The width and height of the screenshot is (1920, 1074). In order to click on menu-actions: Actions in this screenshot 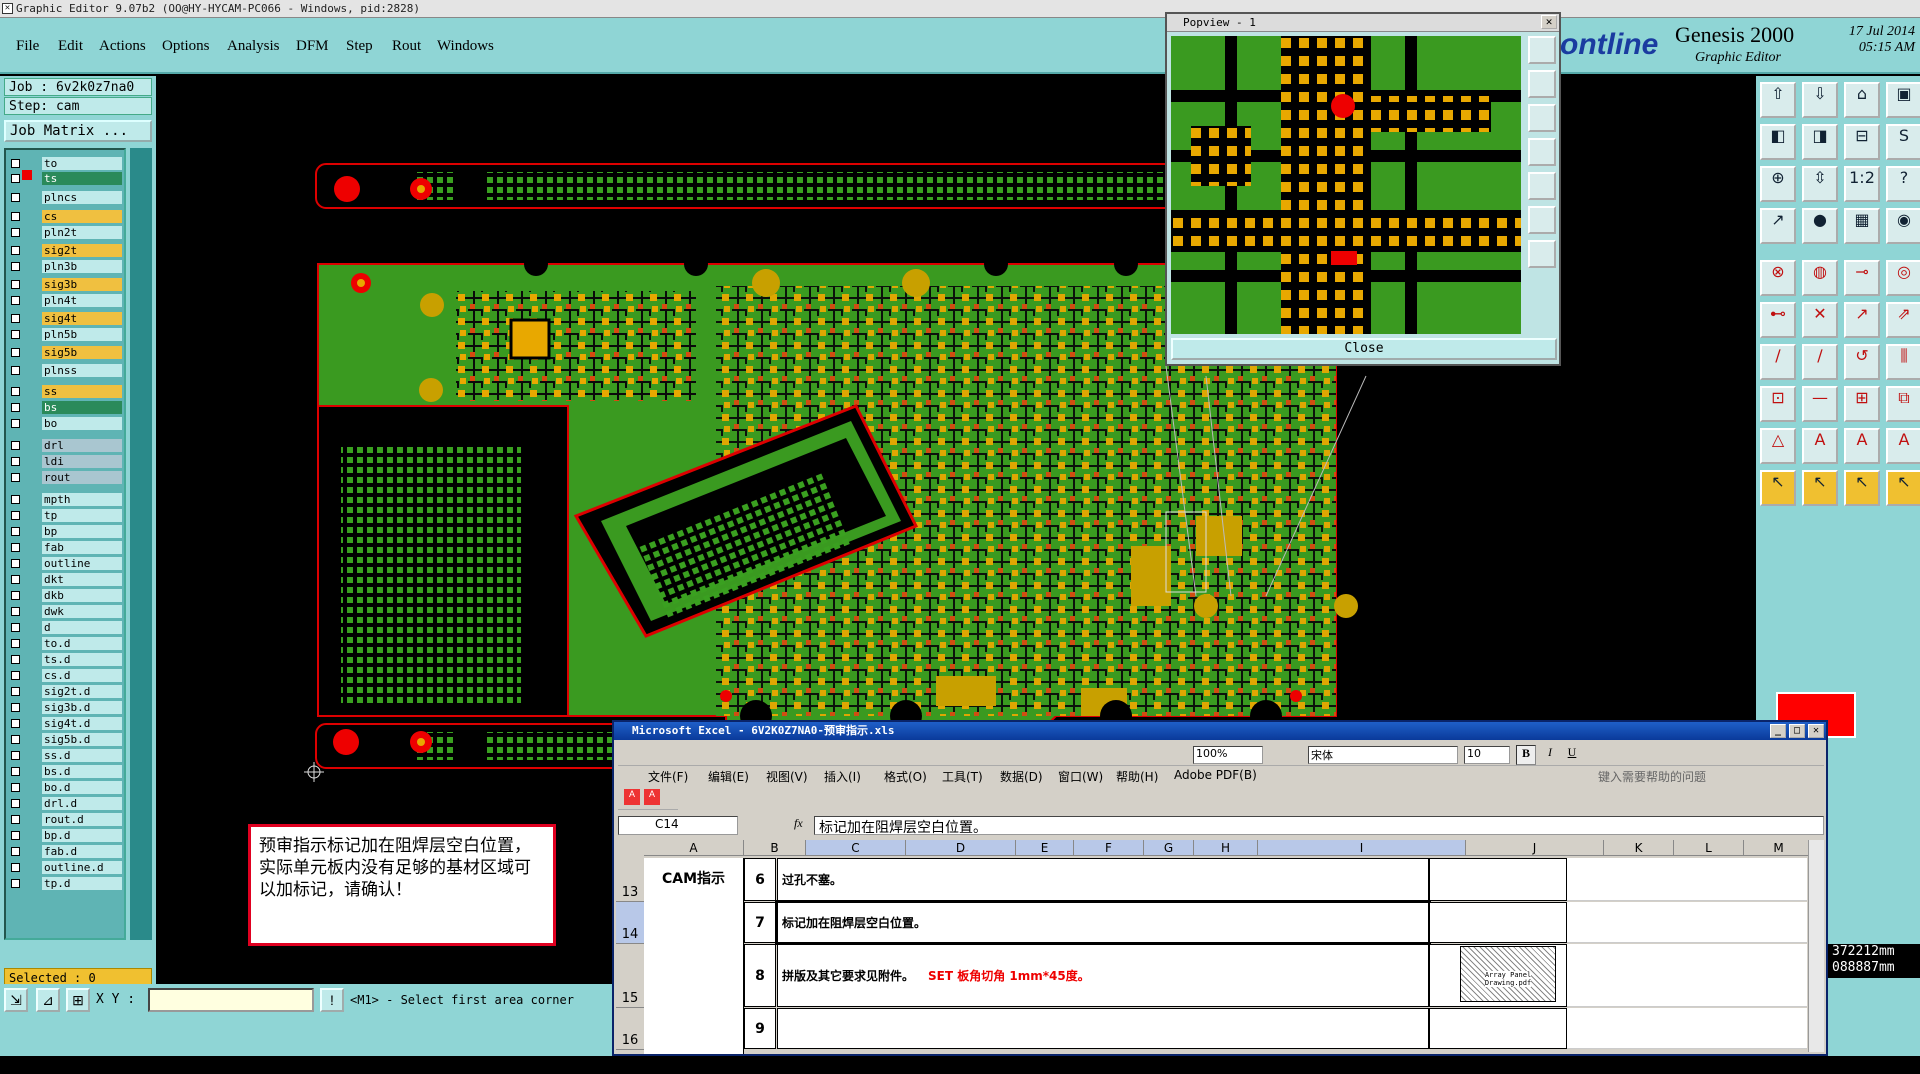, I will do `click(122, 46)`.